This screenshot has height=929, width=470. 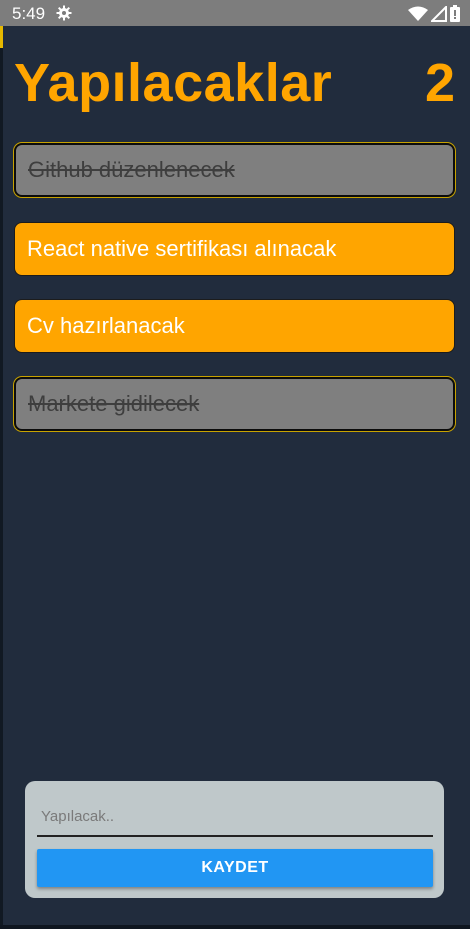 I want to click on left-edge-accent, so click(x=1, y=37).